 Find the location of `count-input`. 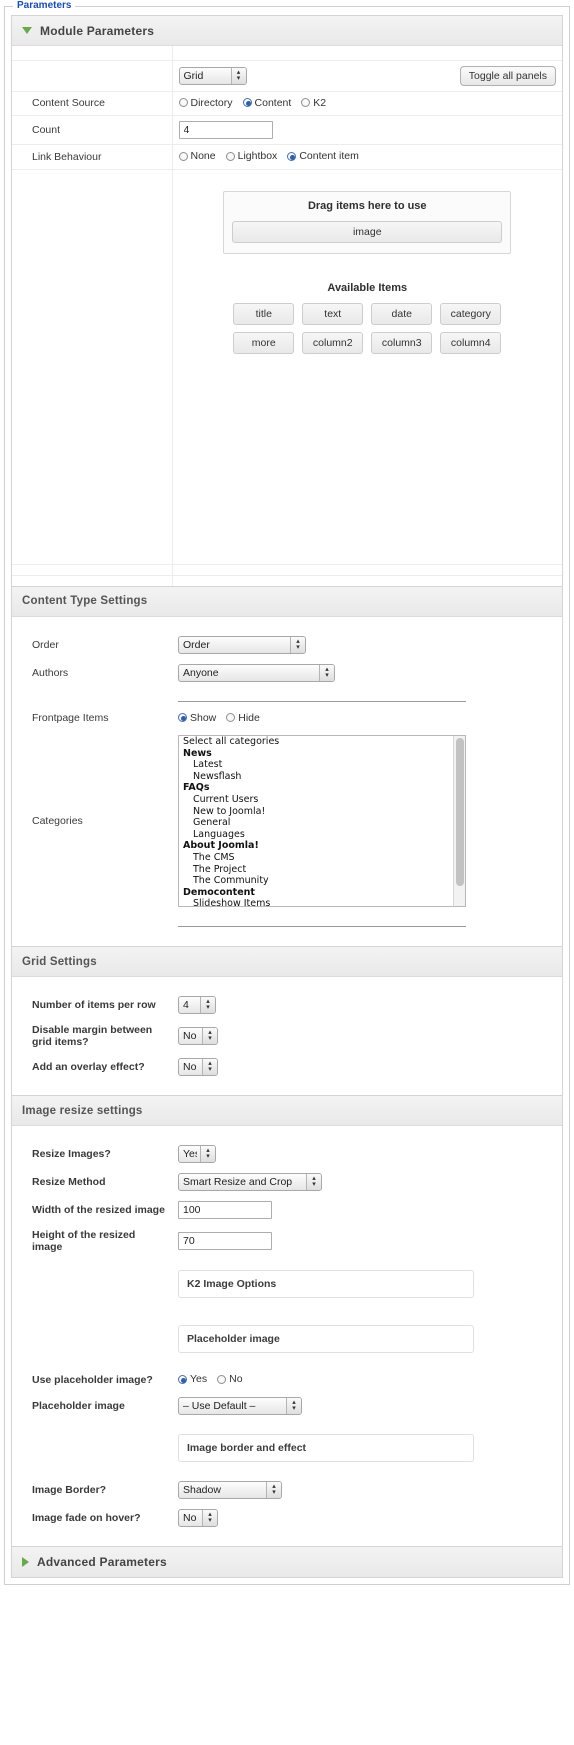

count-input is located at coordinates (225, 130).